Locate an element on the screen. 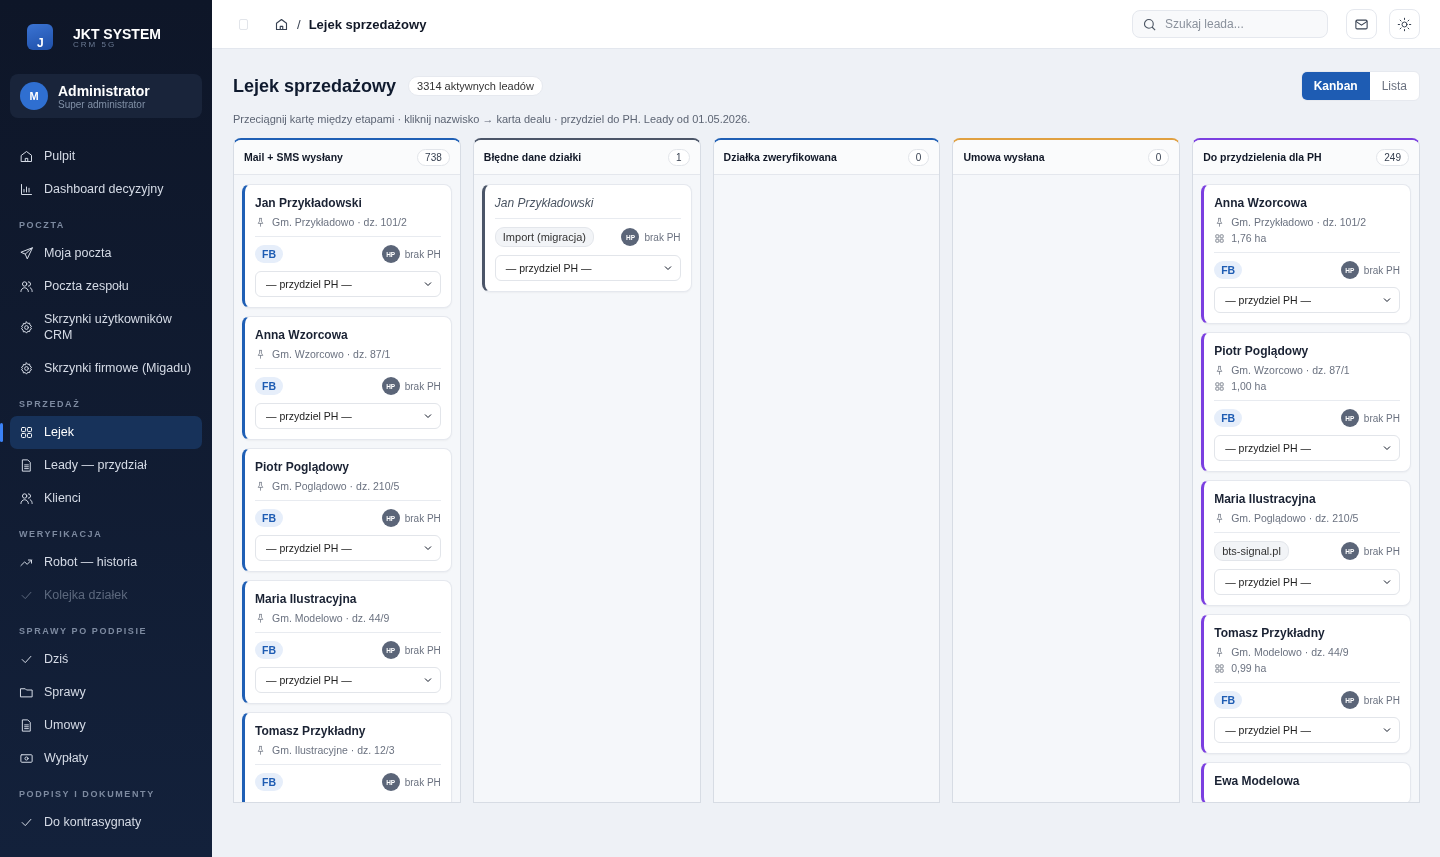  sidebar-toggle-icon is located at coordinates (243, 24).